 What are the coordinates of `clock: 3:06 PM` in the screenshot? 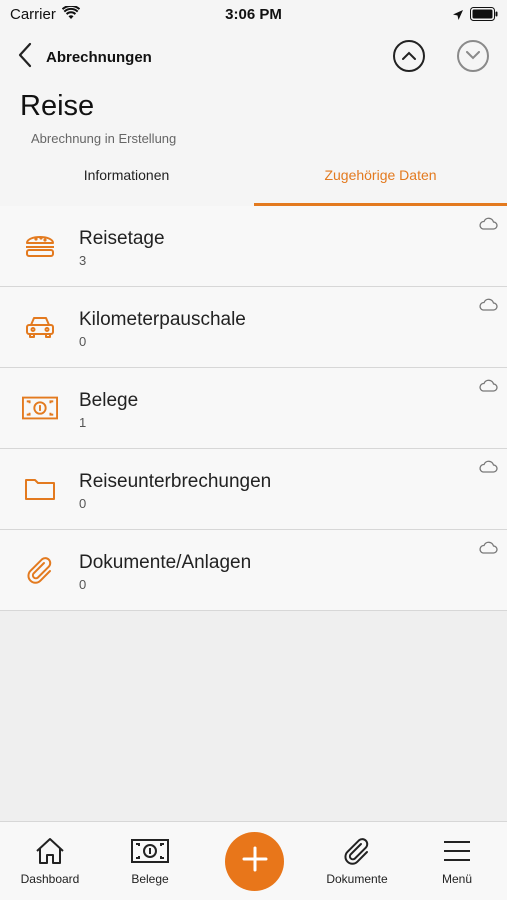 It's located at (253, 14).